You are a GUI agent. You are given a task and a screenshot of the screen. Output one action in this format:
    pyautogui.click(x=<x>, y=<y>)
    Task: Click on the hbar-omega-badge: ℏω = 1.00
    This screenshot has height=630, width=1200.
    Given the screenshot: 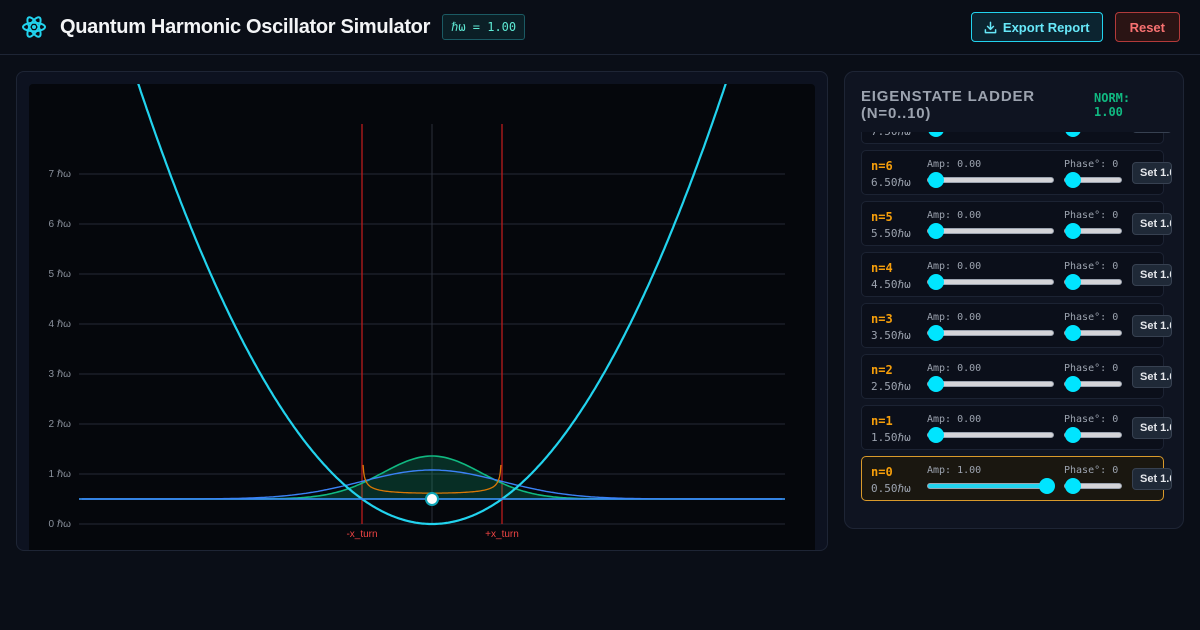 What is the action you would take?
    pyautogui.click(x=484, y=27)
    